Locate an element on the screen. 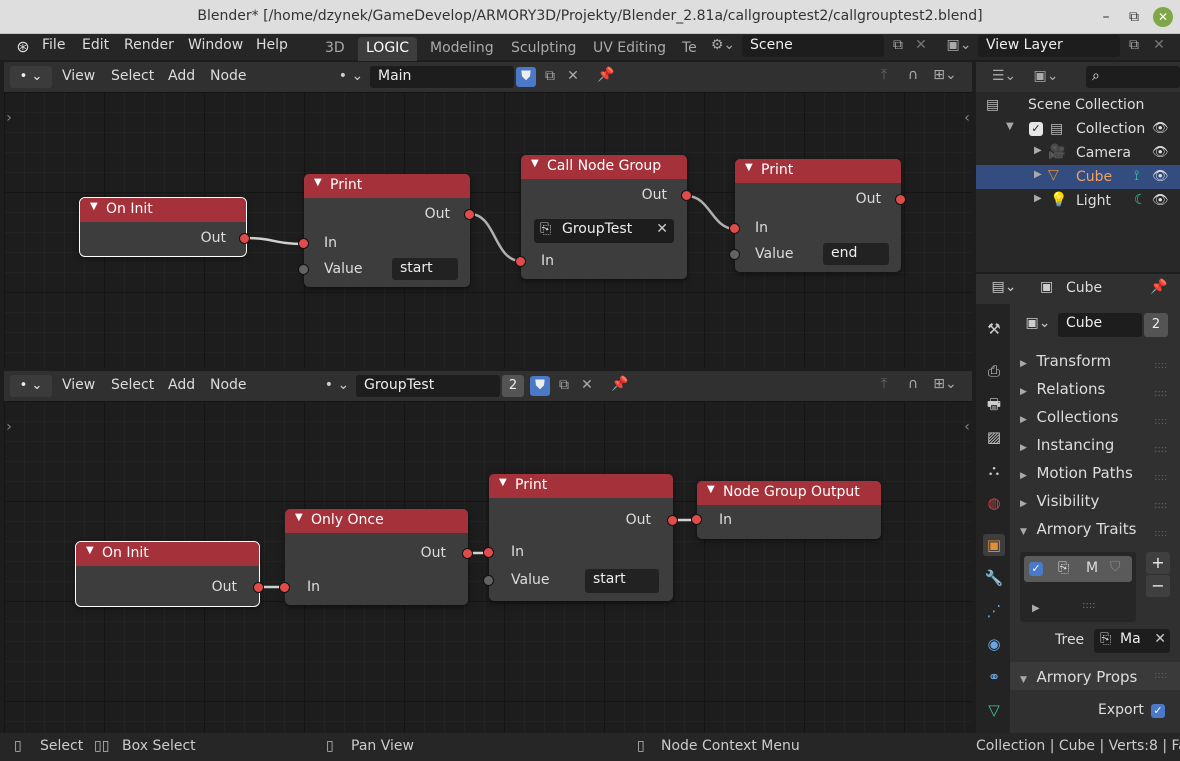 Image resolution: width=1180 pixels, height=761 pixels. tree-selector-field: ⎘ Ma ✕ is located at coordinates (1132, 641).